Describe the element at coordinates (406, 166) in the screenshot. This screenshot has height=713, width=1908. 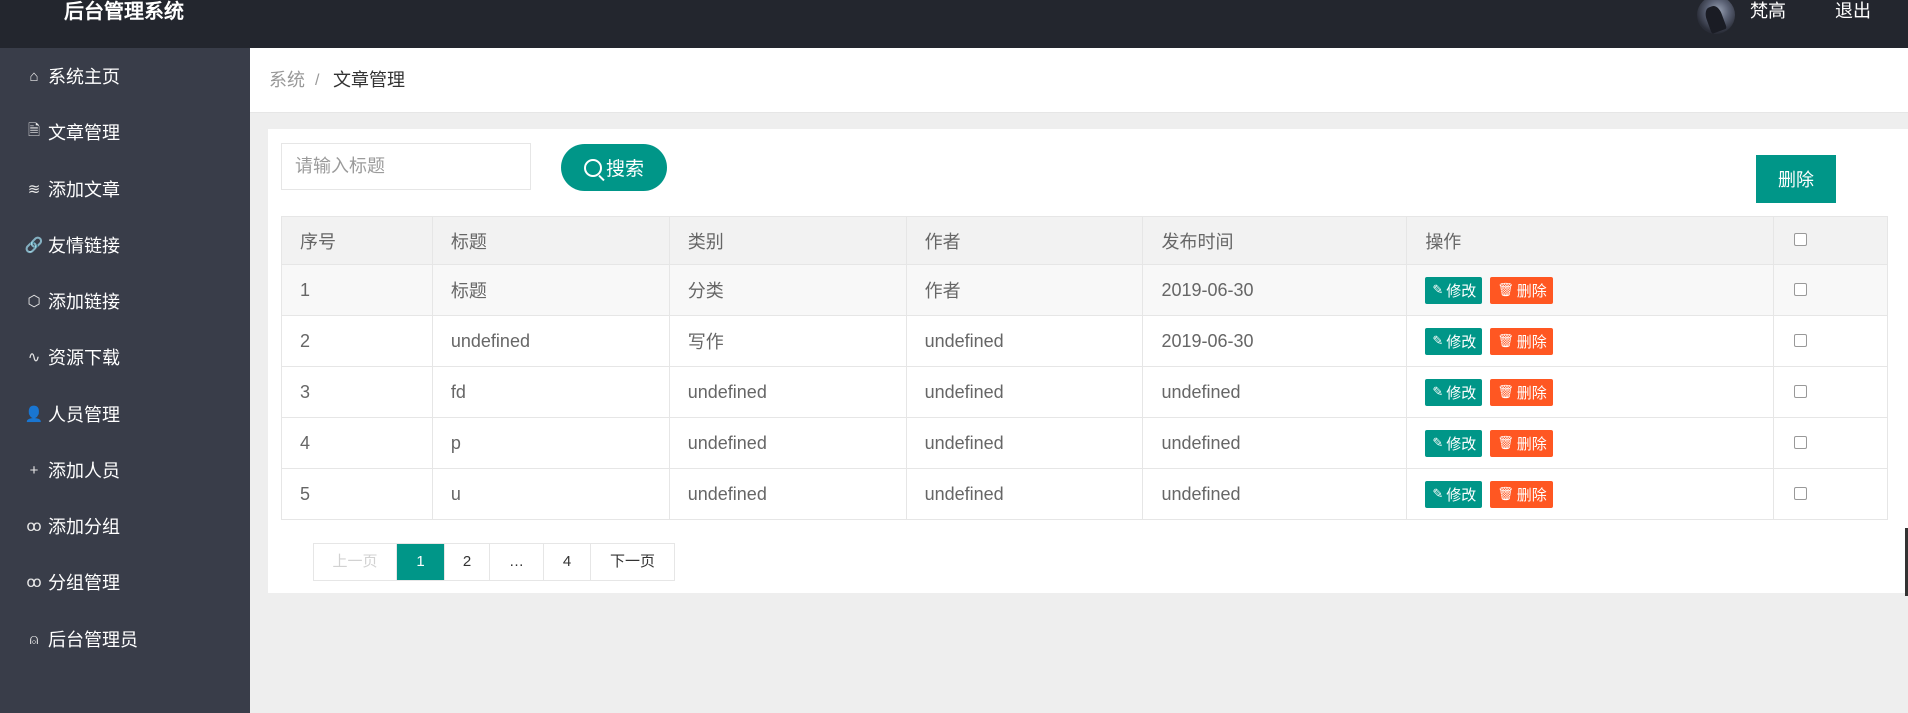
I see `search-input` at that location.